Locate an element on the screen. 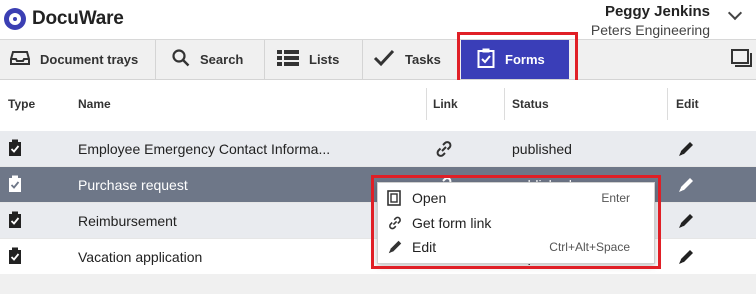  table-footer is located at coordinates (378, 284).